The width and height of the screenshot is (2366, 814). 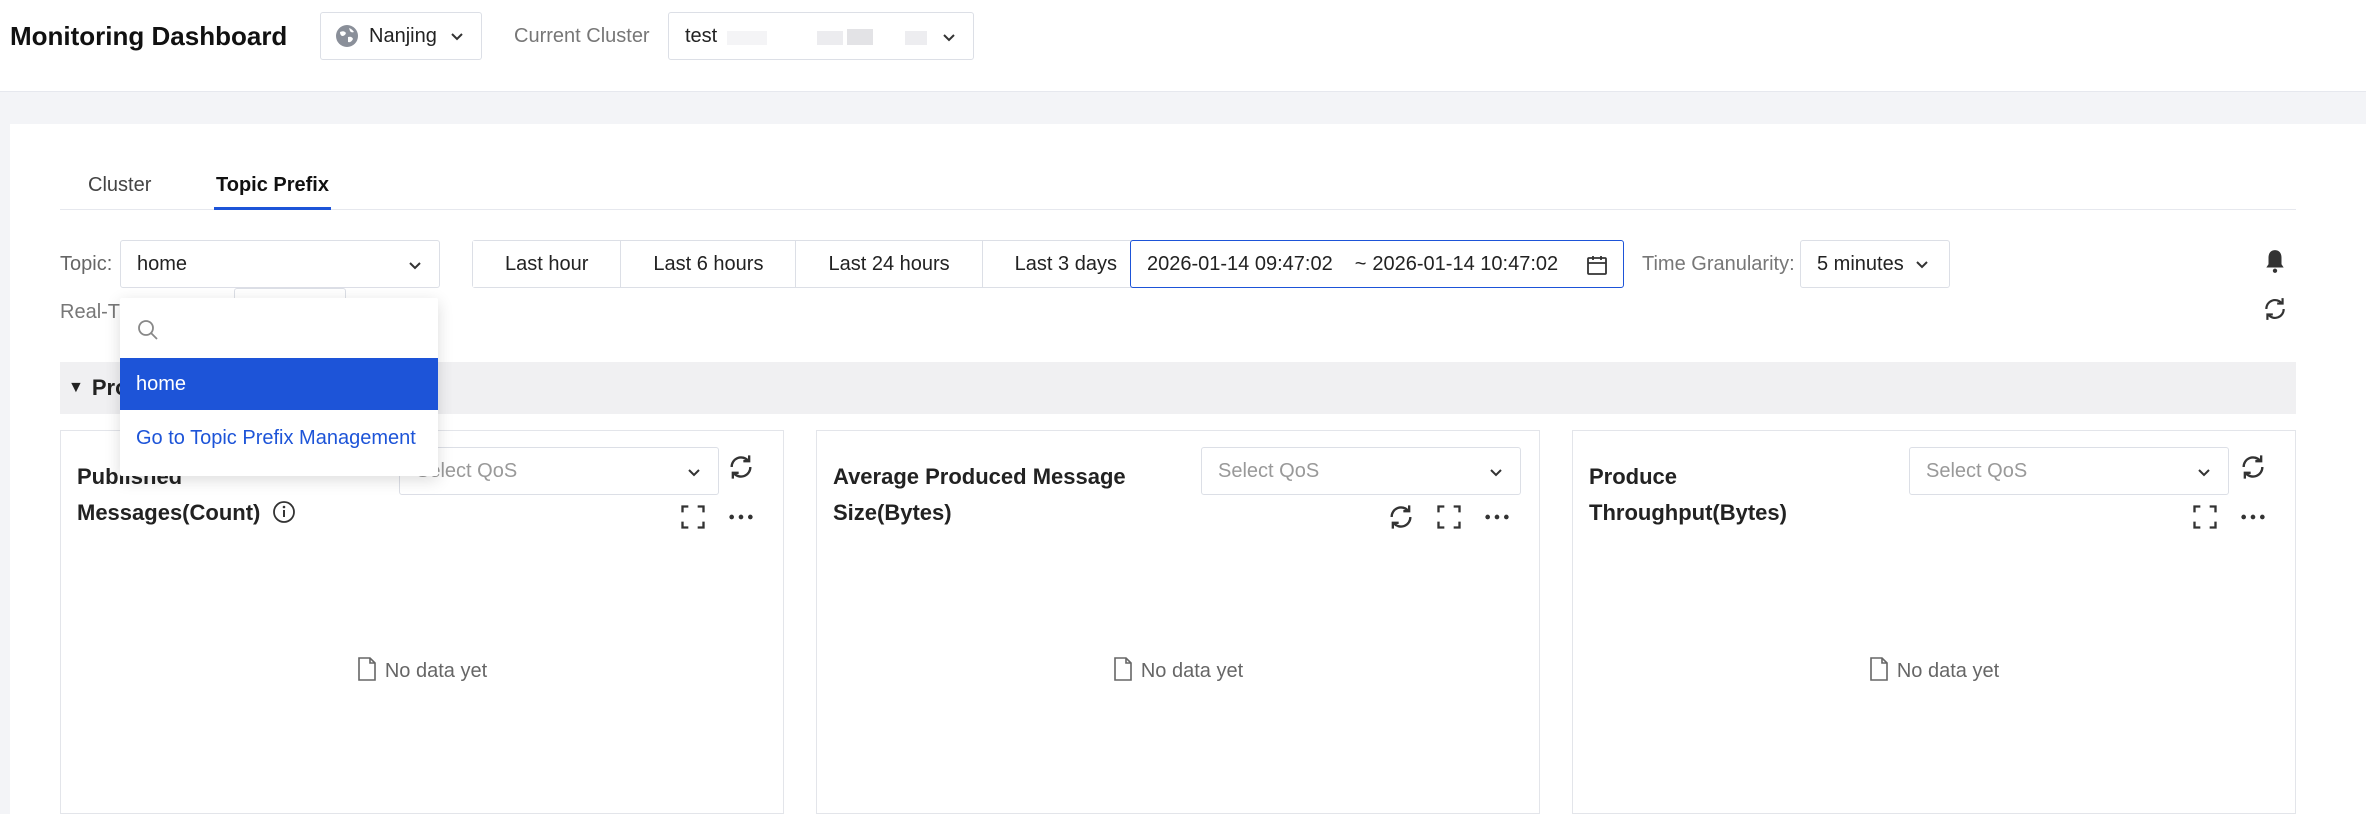 I want to click on range-start: 2026-01-14 09:47:02, so click(x=1240, y=263).